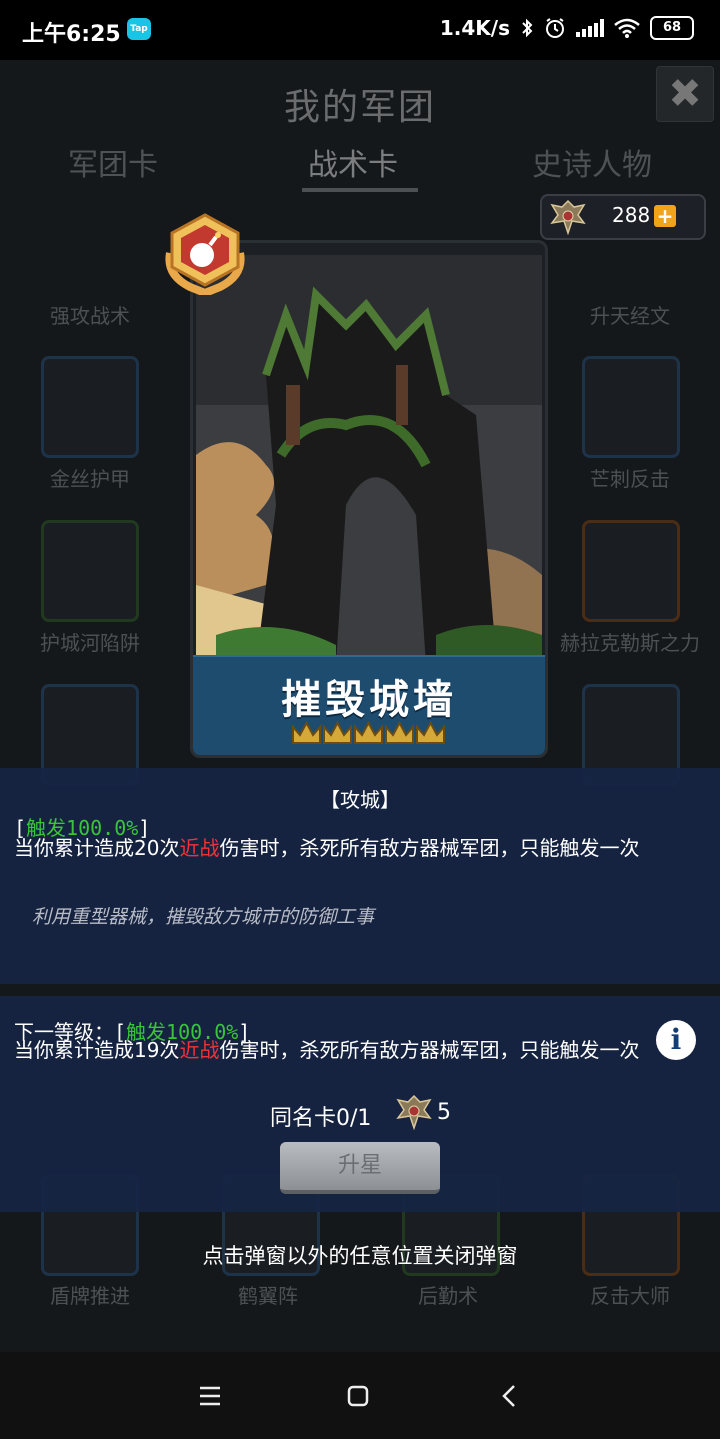  Describe the element at coordinates (685, 94) in the screenshot. I see `close-button: ✖` at that location.